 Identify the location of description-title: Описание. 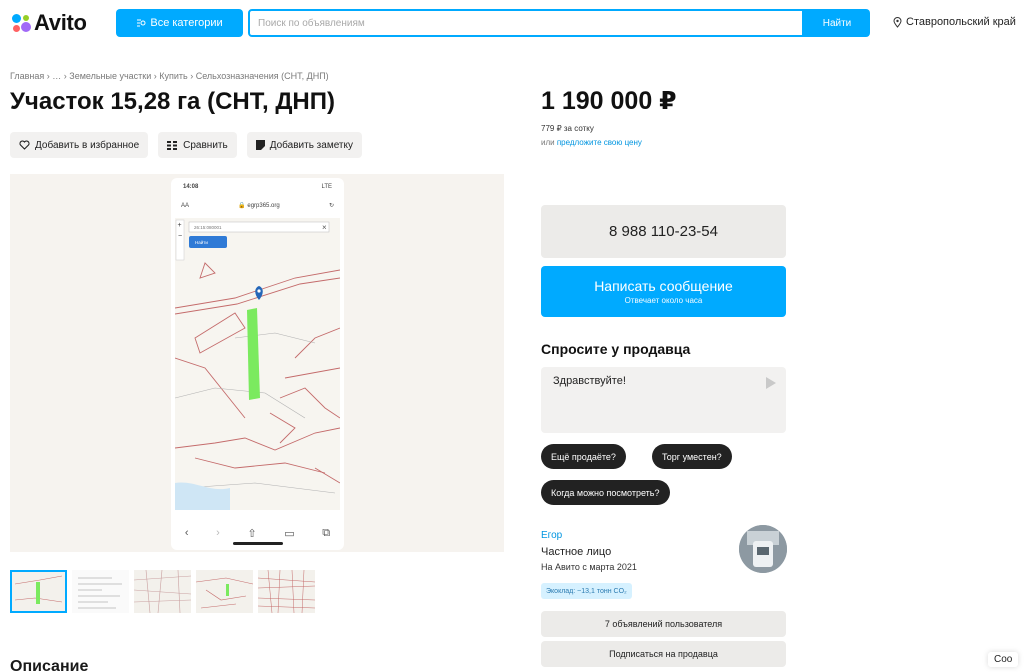
(49, 665).